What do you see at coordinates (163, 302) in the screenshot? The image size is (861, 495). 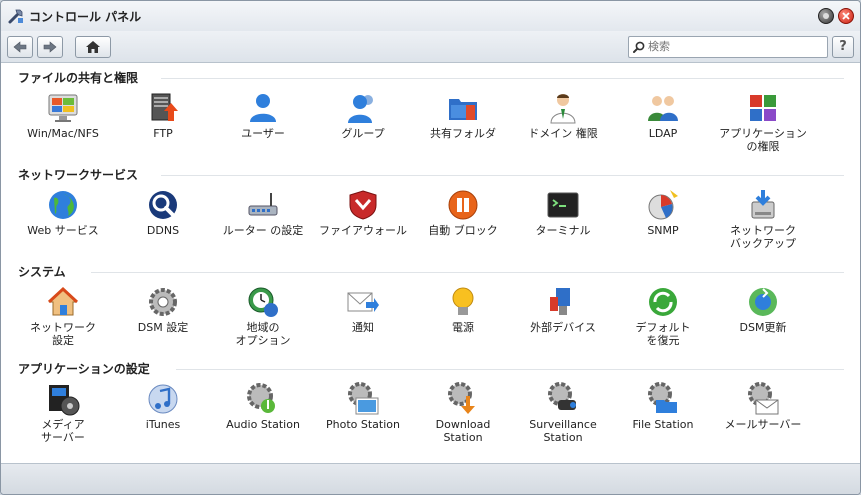 I see `dsm-settings-icon` at bounding box center [163, 302].